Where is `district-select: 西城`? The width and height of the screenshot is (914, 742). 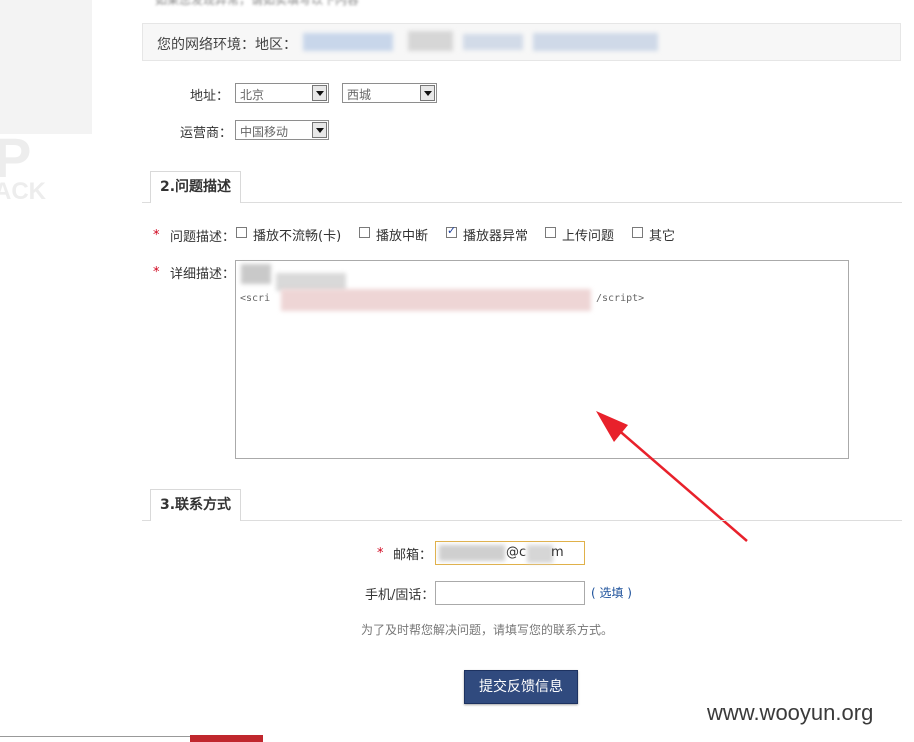 district-select: 西城 is located at coordinates (389, 93).